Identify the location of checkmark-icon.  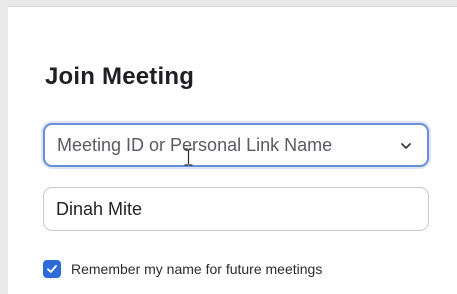
(52, 269).